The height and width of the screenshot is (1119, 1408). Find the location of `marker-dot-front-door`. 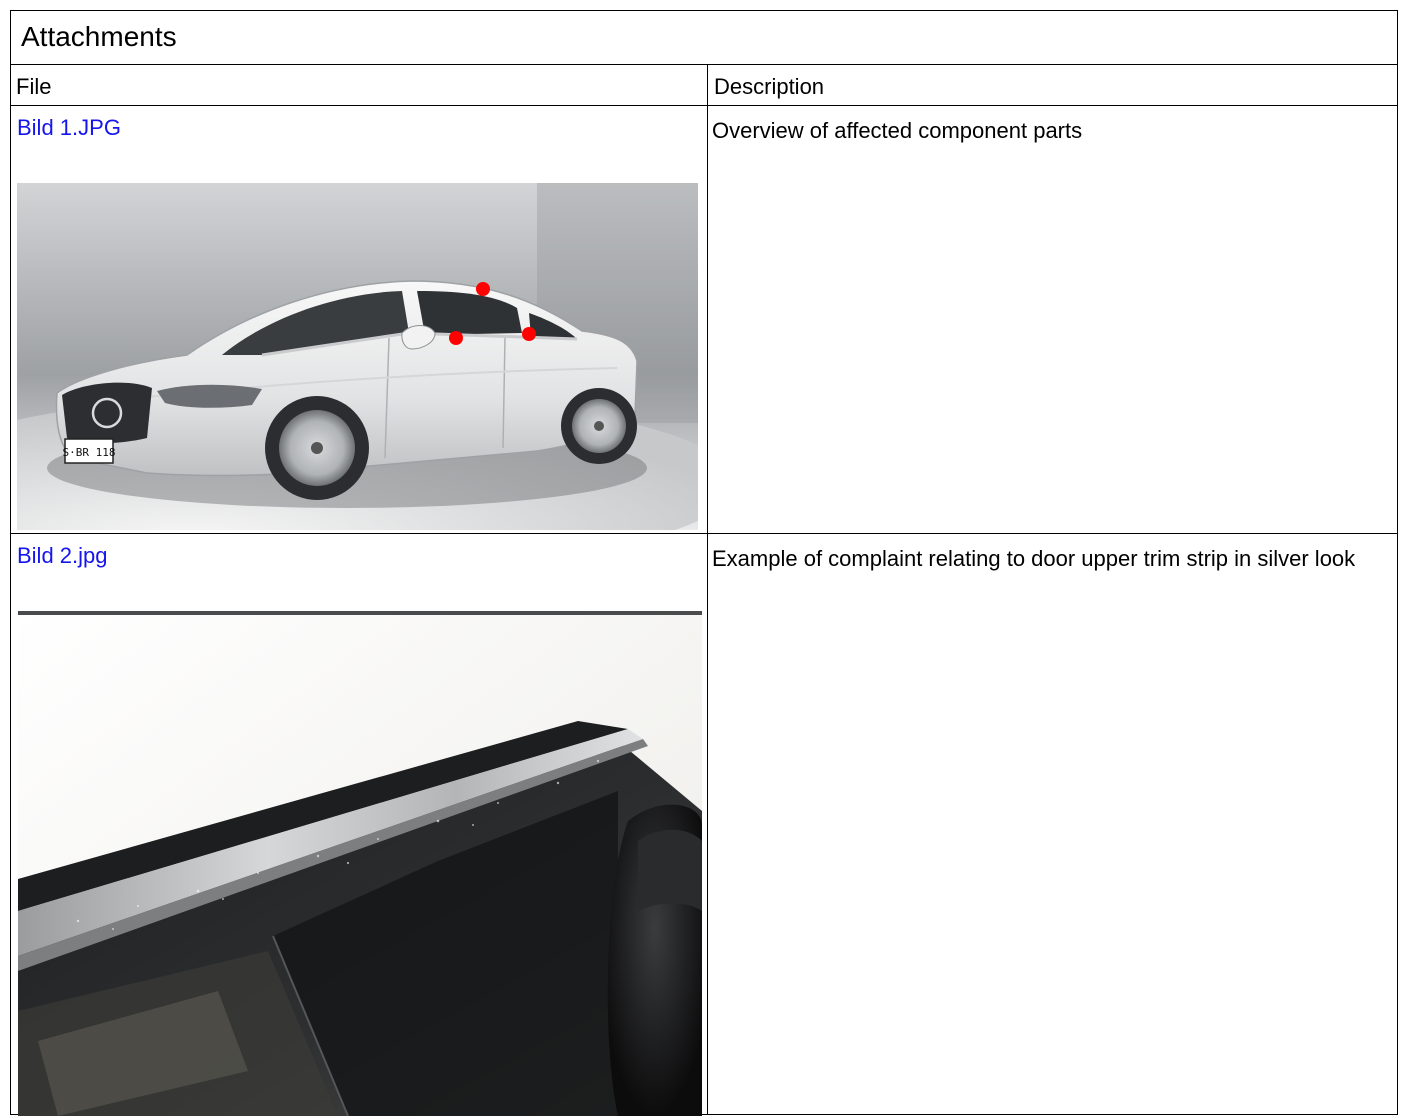

marker-dot-front-door is located at coordinates (456, 338).